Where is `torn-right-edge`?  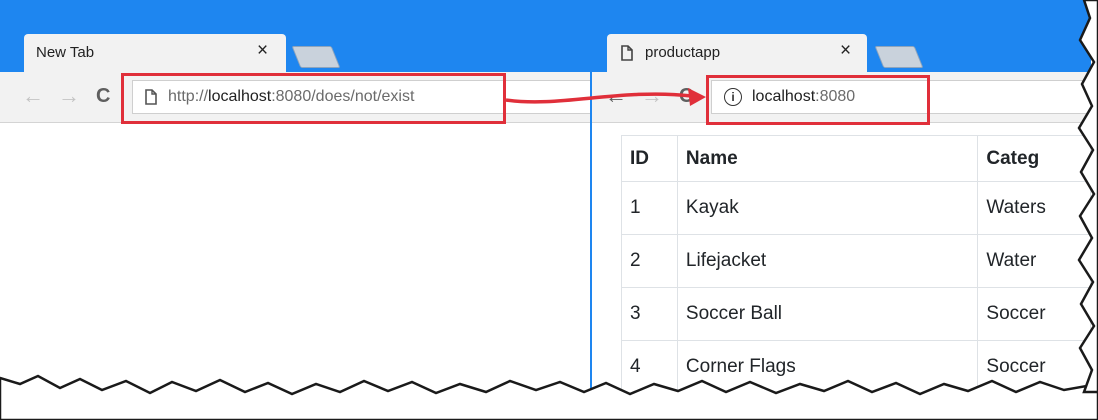
torn-right-edge is located at coordinates (1087, 197).